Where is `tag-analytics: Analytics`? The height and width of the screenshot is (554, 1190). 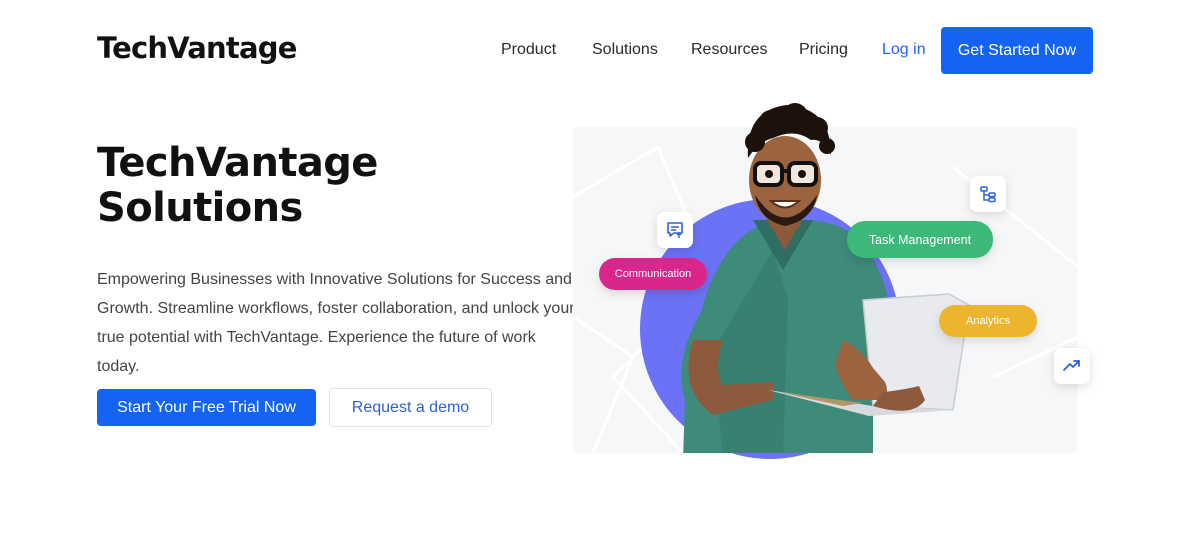
tag-analytics: Analytics is located at coordinates (988, 321).